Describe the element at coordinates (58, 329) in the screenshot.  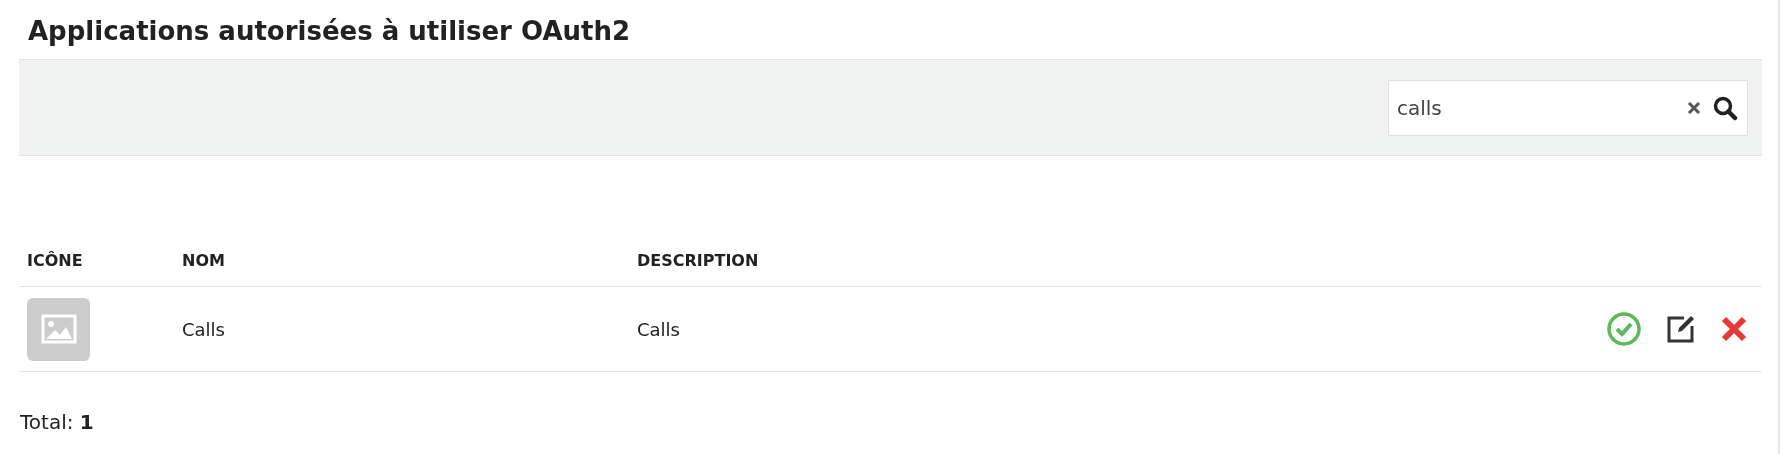
I see `image-placeholder-icon` at that location.